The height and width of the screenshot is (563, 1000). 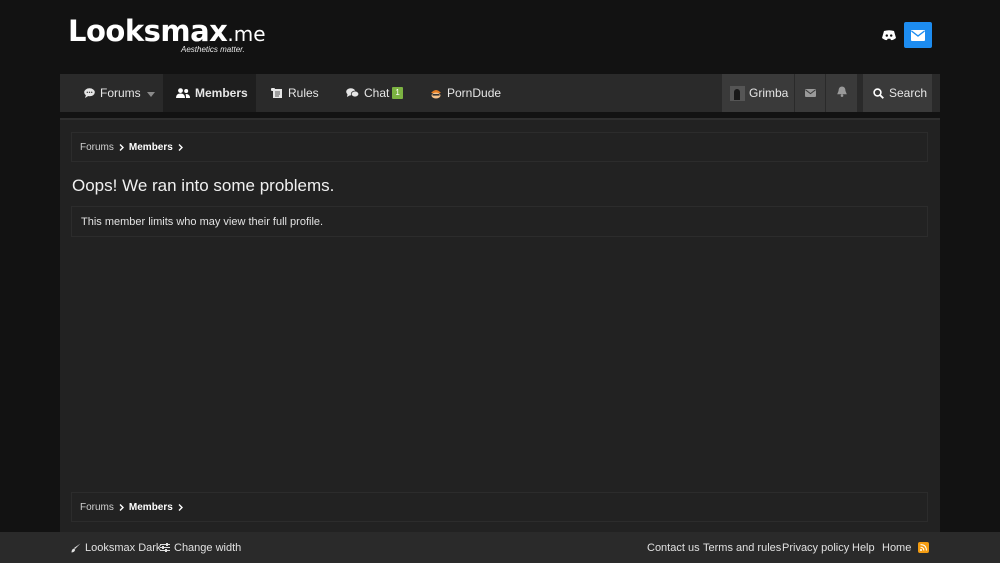 What do you see at coordinates (303, 93) in the screenshot?
I see `tab-rules-label: Rules` at bounding box center [303, 93].